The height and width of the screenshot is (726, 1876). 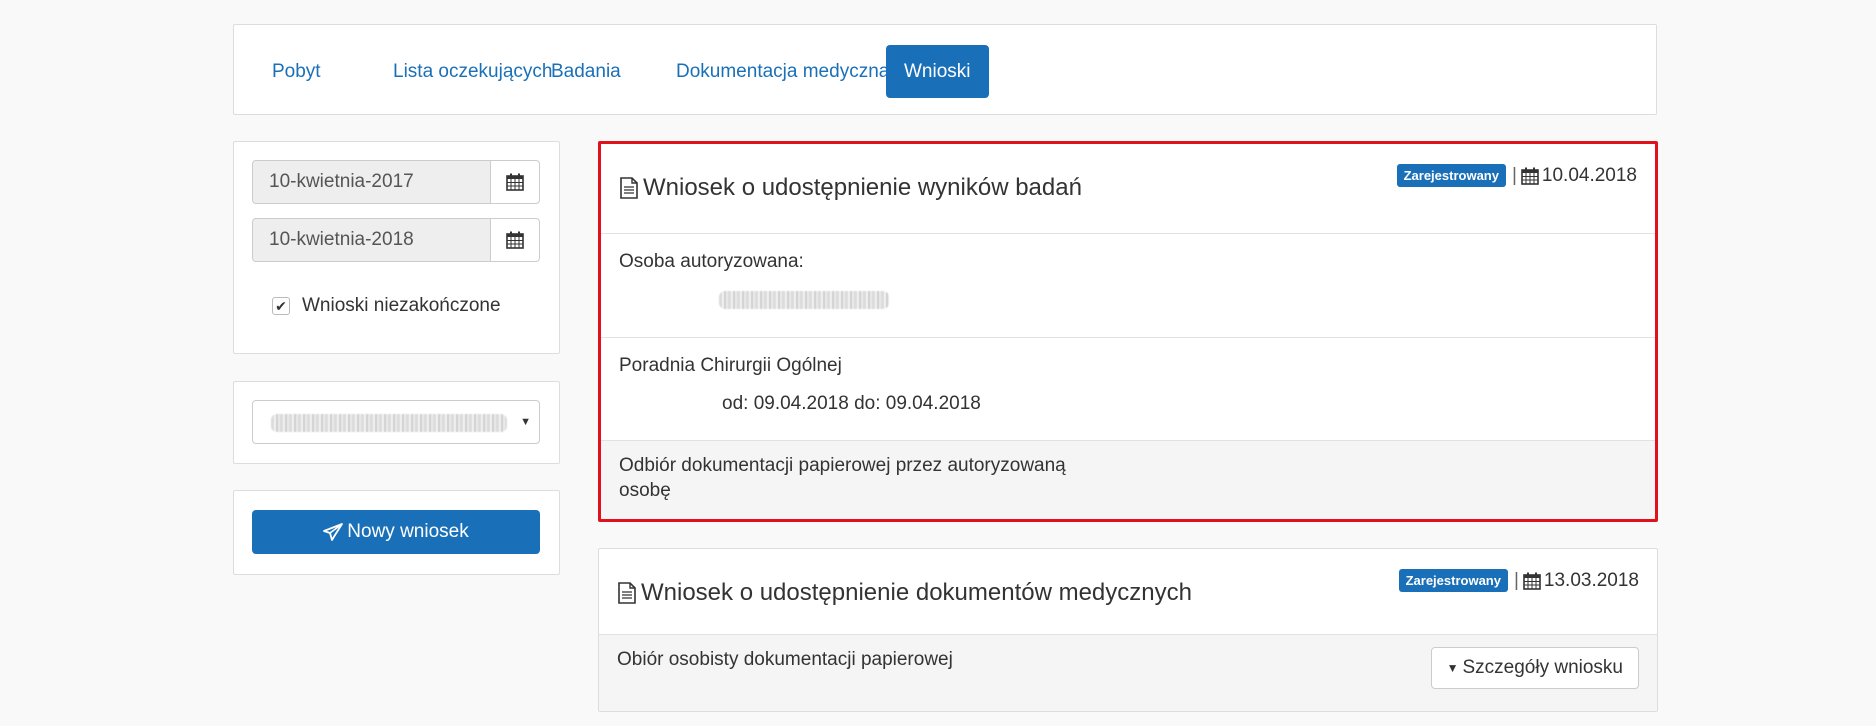 What do you see at coordinates (371, 182) in the screenshot?
I see `date-from-input: 10-kwietnia-2017` at bounding box center [371, 182].